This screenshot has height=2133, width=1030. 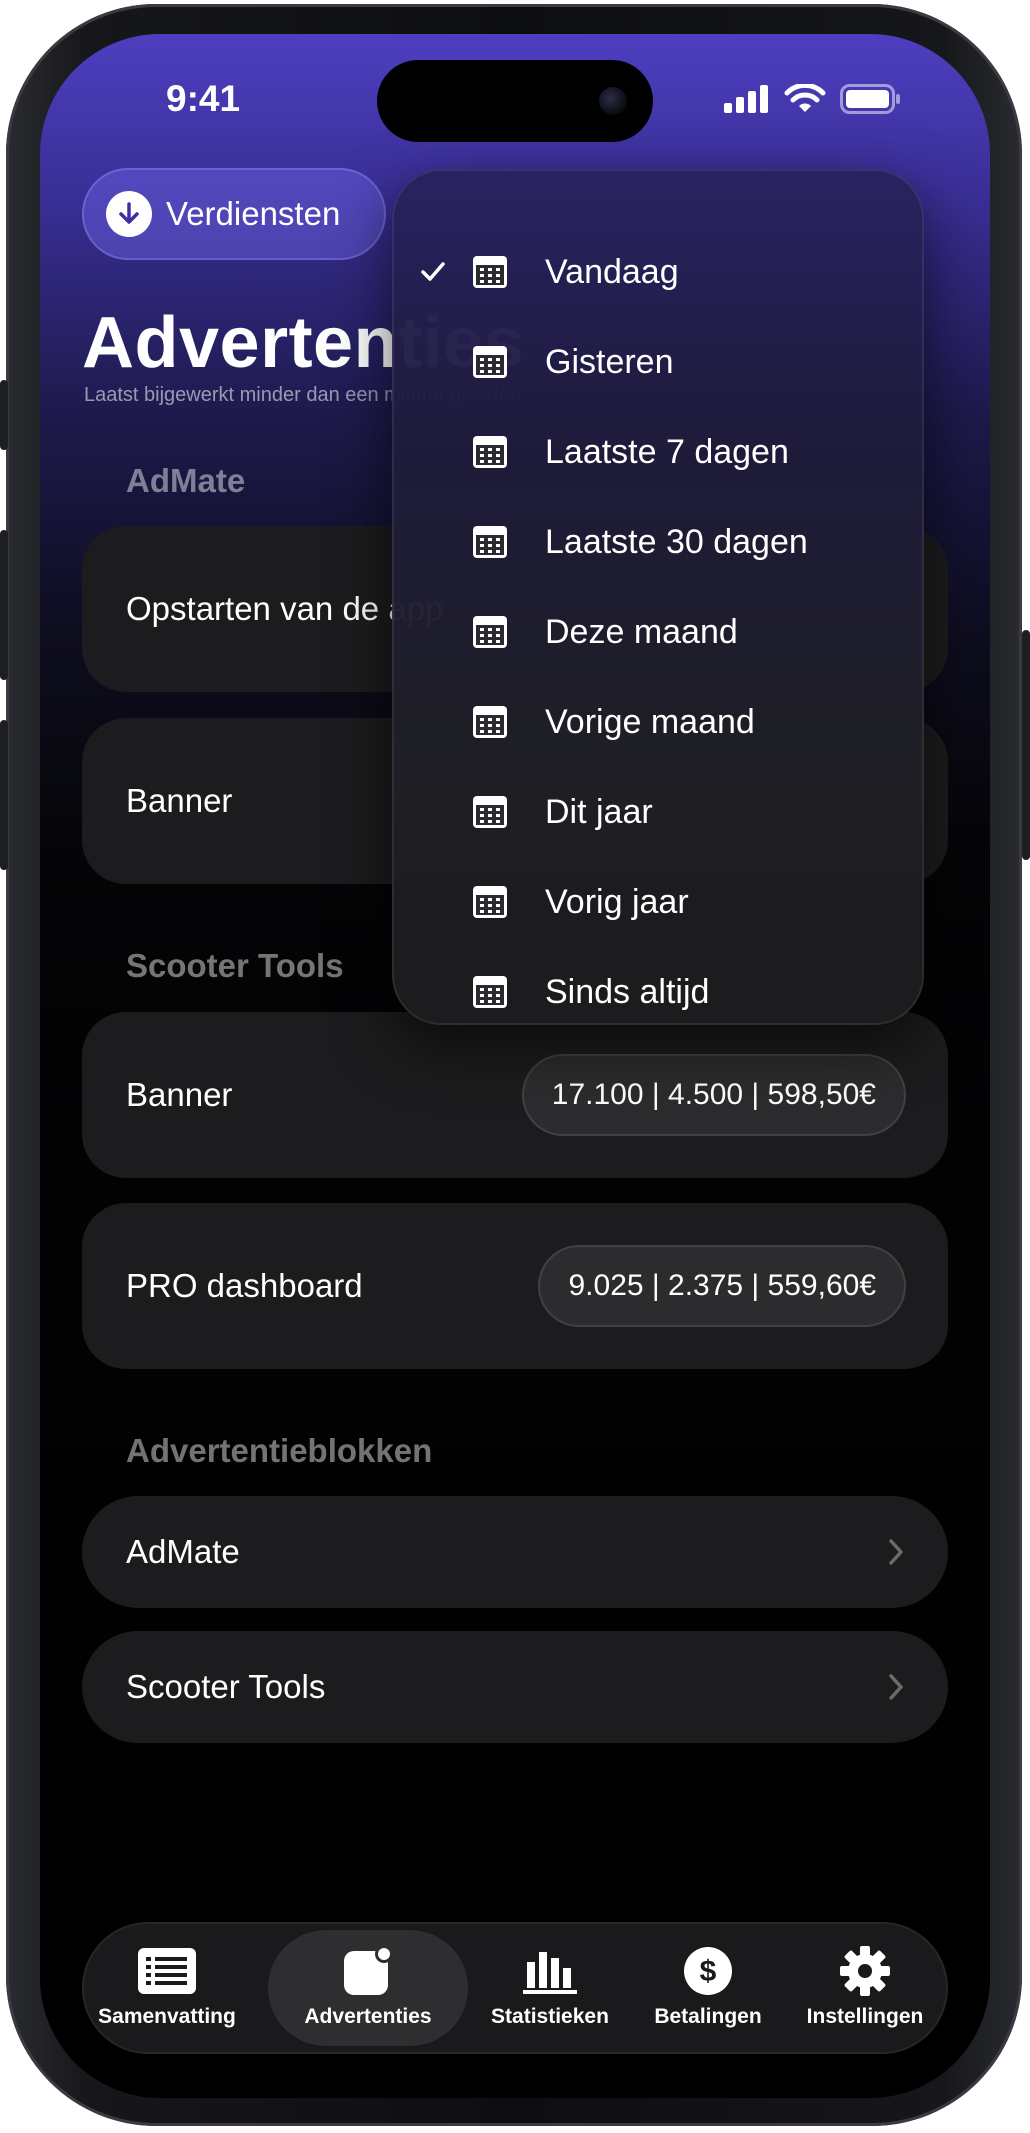 I want to click on power-button, so click(x=1026, y=745).